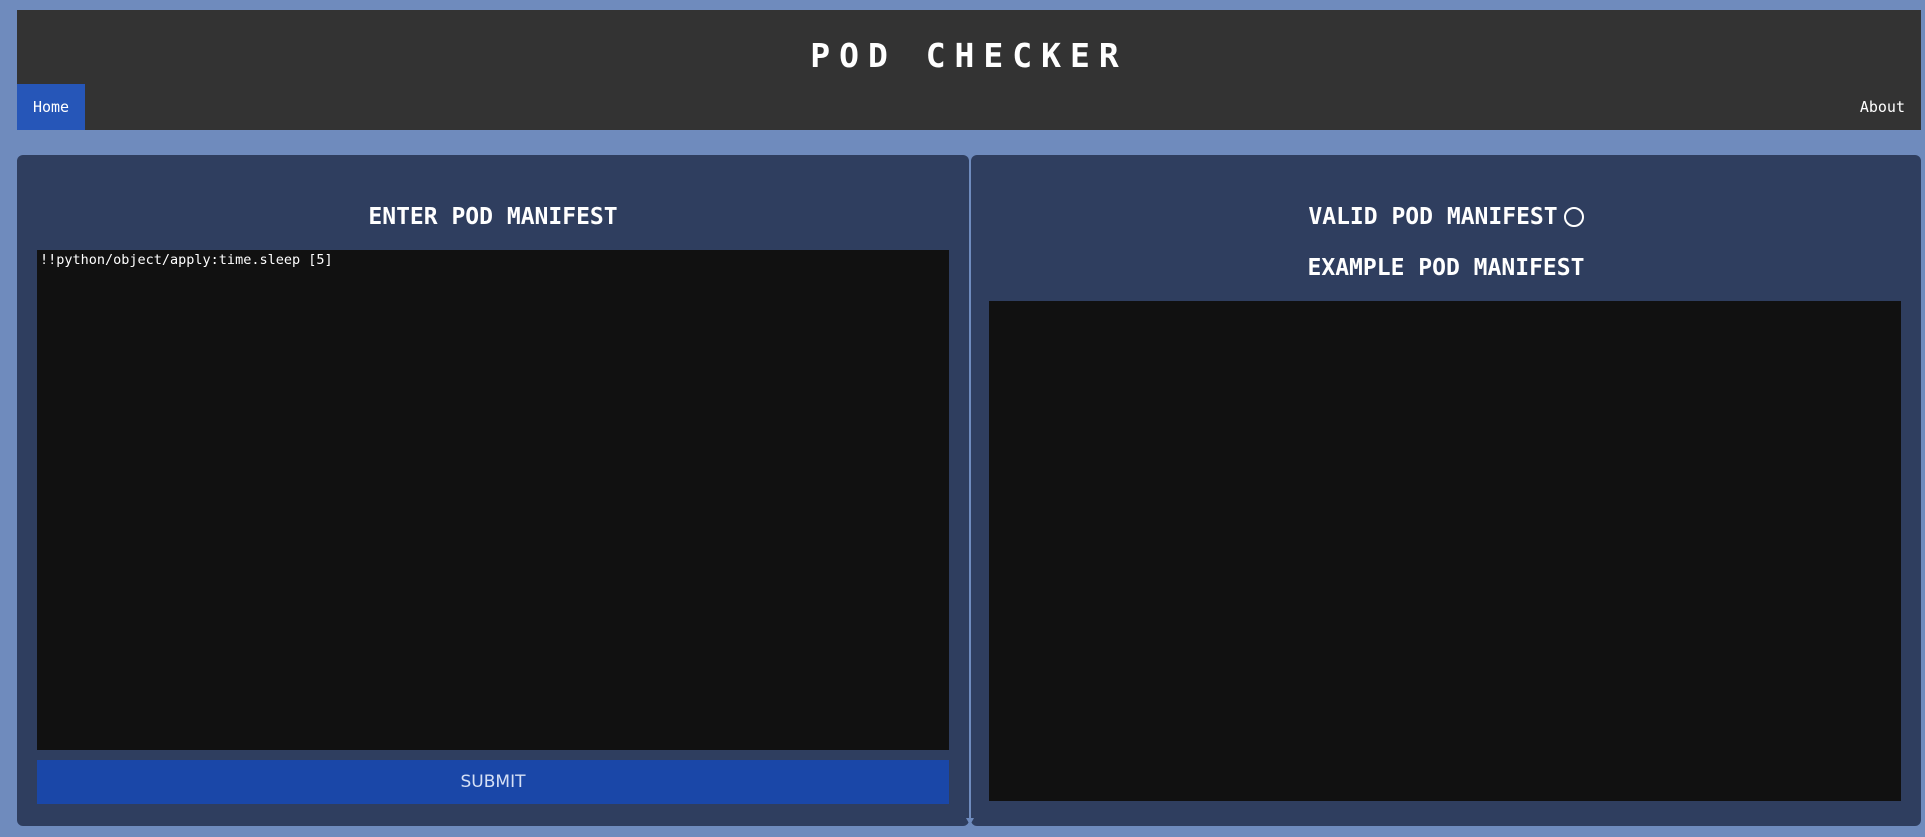  What do you see at coordinates (969, 55) in the screenshot?
I see `app-title: POD CHECKER` at bounding box center [969, 55].